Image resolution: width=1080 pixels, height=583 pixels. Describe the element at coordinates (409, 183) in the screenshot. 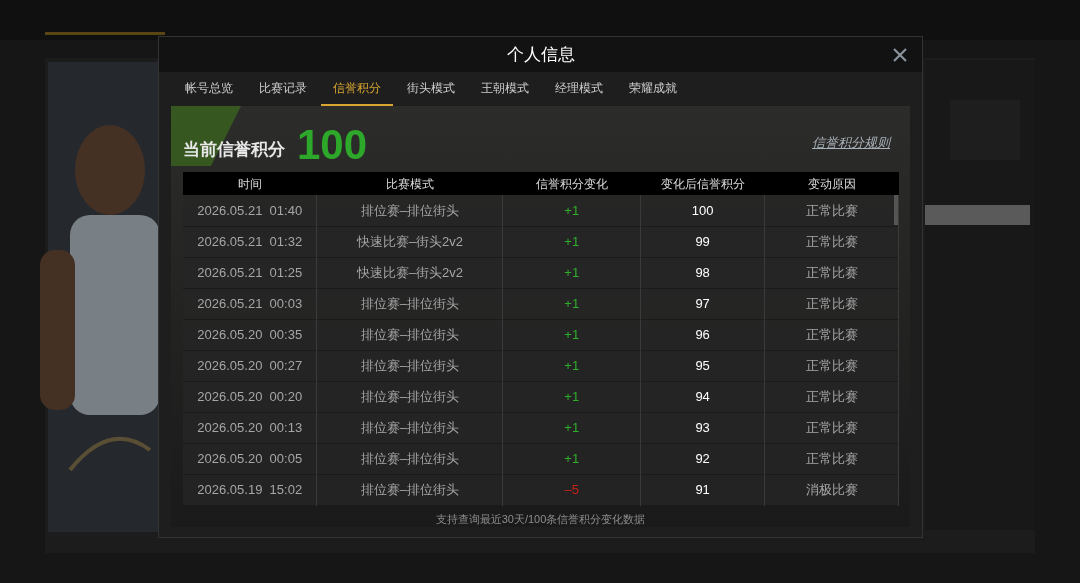

I see `column-header: 比赛模式` at that location.